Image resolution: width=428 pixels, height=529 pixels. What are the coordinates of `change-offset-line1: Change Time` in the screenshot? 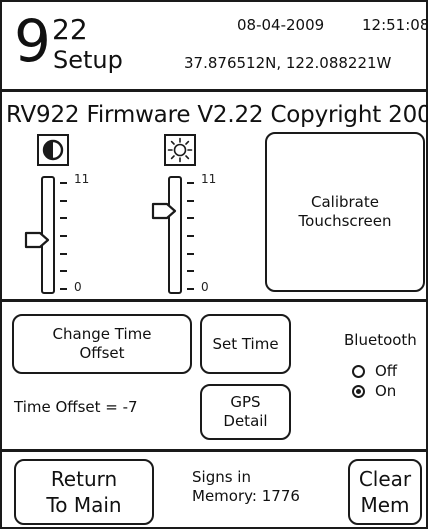 It's located at (102, 334).